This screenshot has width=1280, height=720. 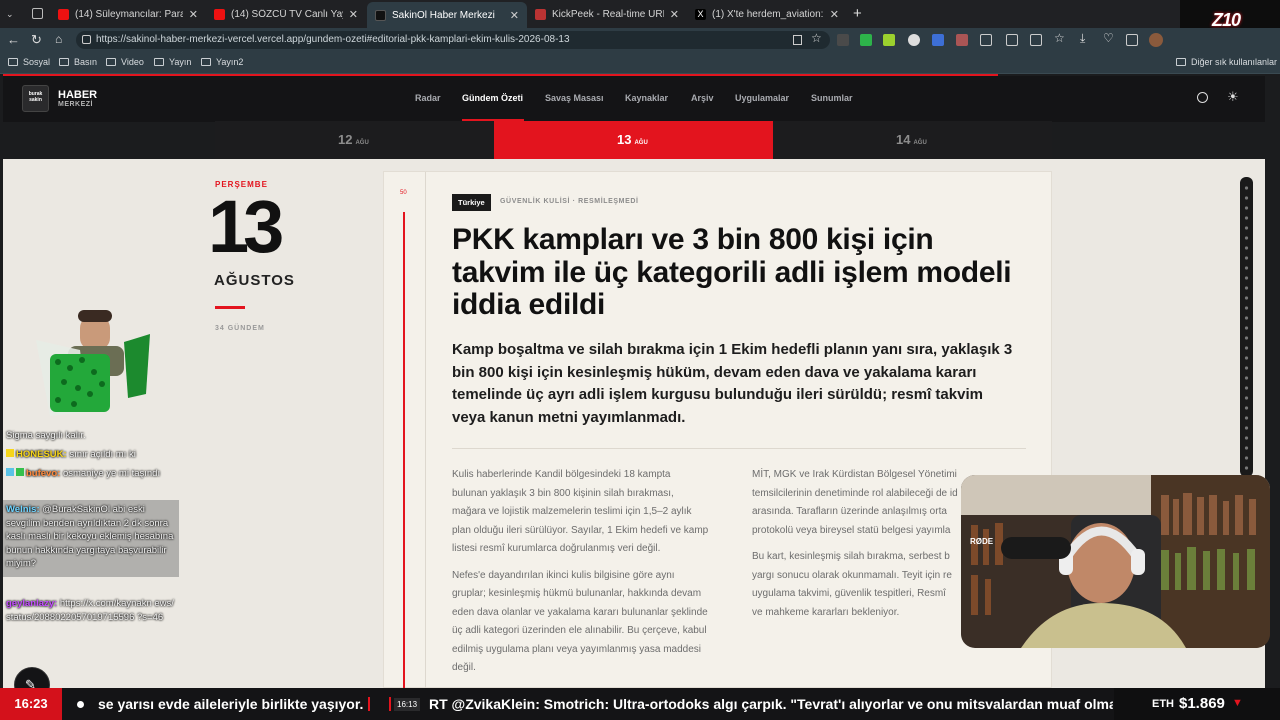 What do you see at coordinates (700, 14) in the screenshot?
I see `x-logo-icon: X` at bounding box center [700, 14].